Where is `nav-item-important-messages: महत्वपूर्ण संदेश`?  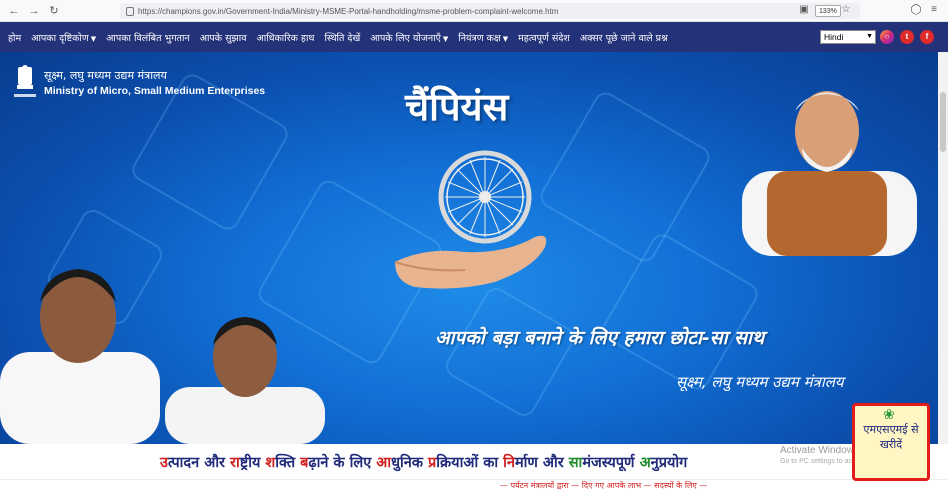 nav-item-important-messages: महत्वपूर्ण संदेश is located at coordinates (544, 37).